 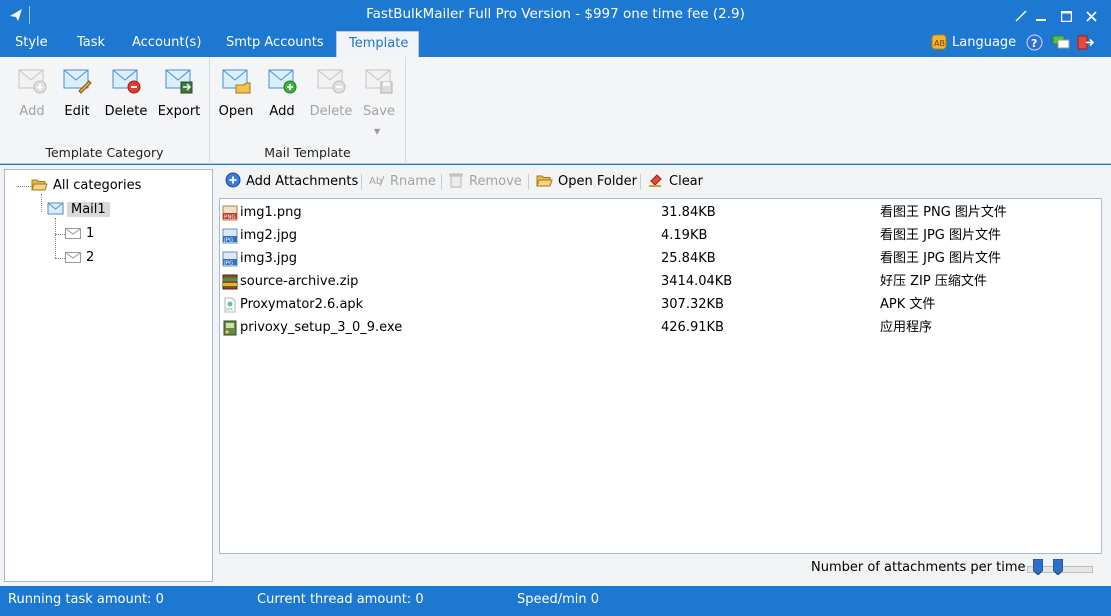 What do you see at coordinates (906, 327) in the screenshot?
I see `file-type: 应用程序` at bounding box center [906, 327].